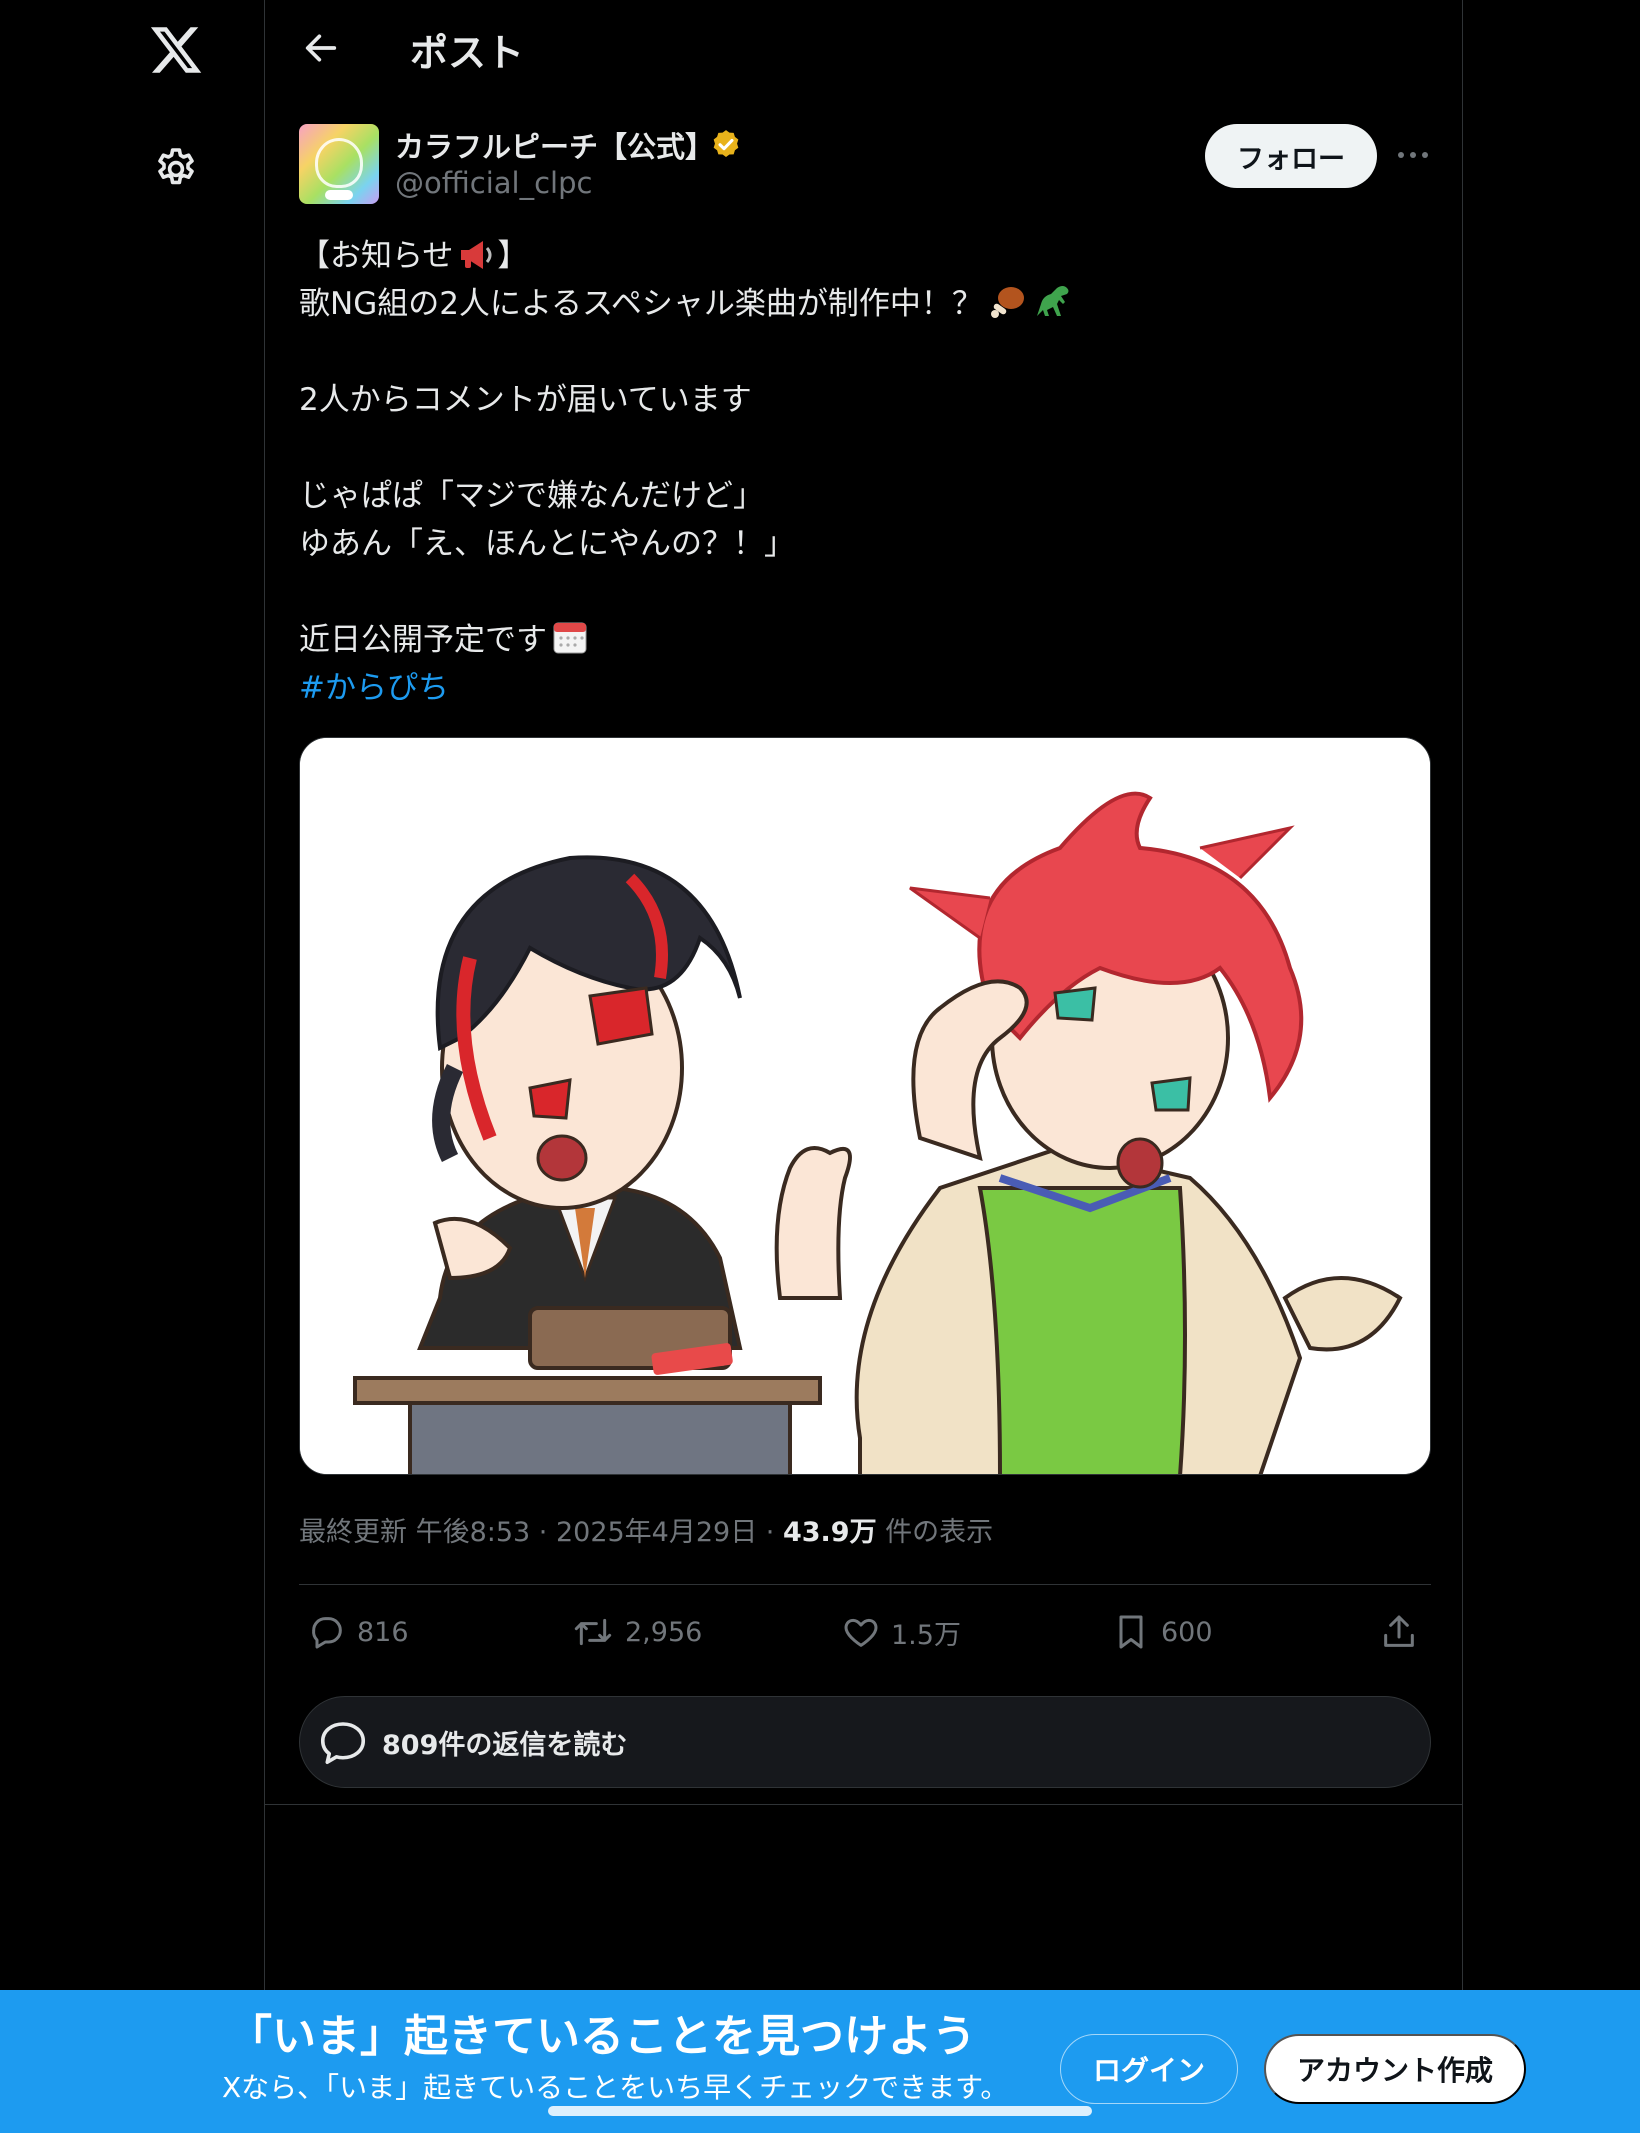 Image resolution: width=1640 pixels, height=2133 pixels. I want to click on post-line: じゃぱぱ「マジで嫌なんだけど」, so click(531, 496).